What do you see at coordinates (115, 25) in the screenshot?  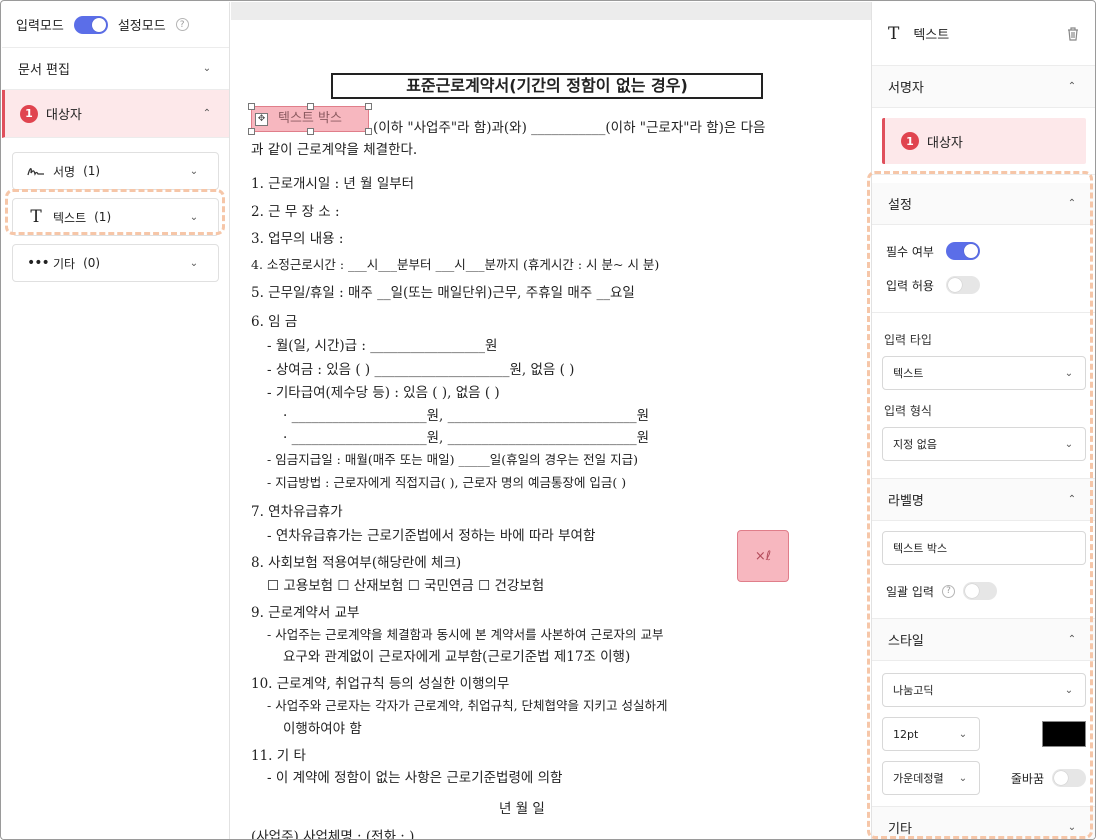 I see `mode-bar: 입력모드 설정모드 ?` at bounding box center [115, 25].